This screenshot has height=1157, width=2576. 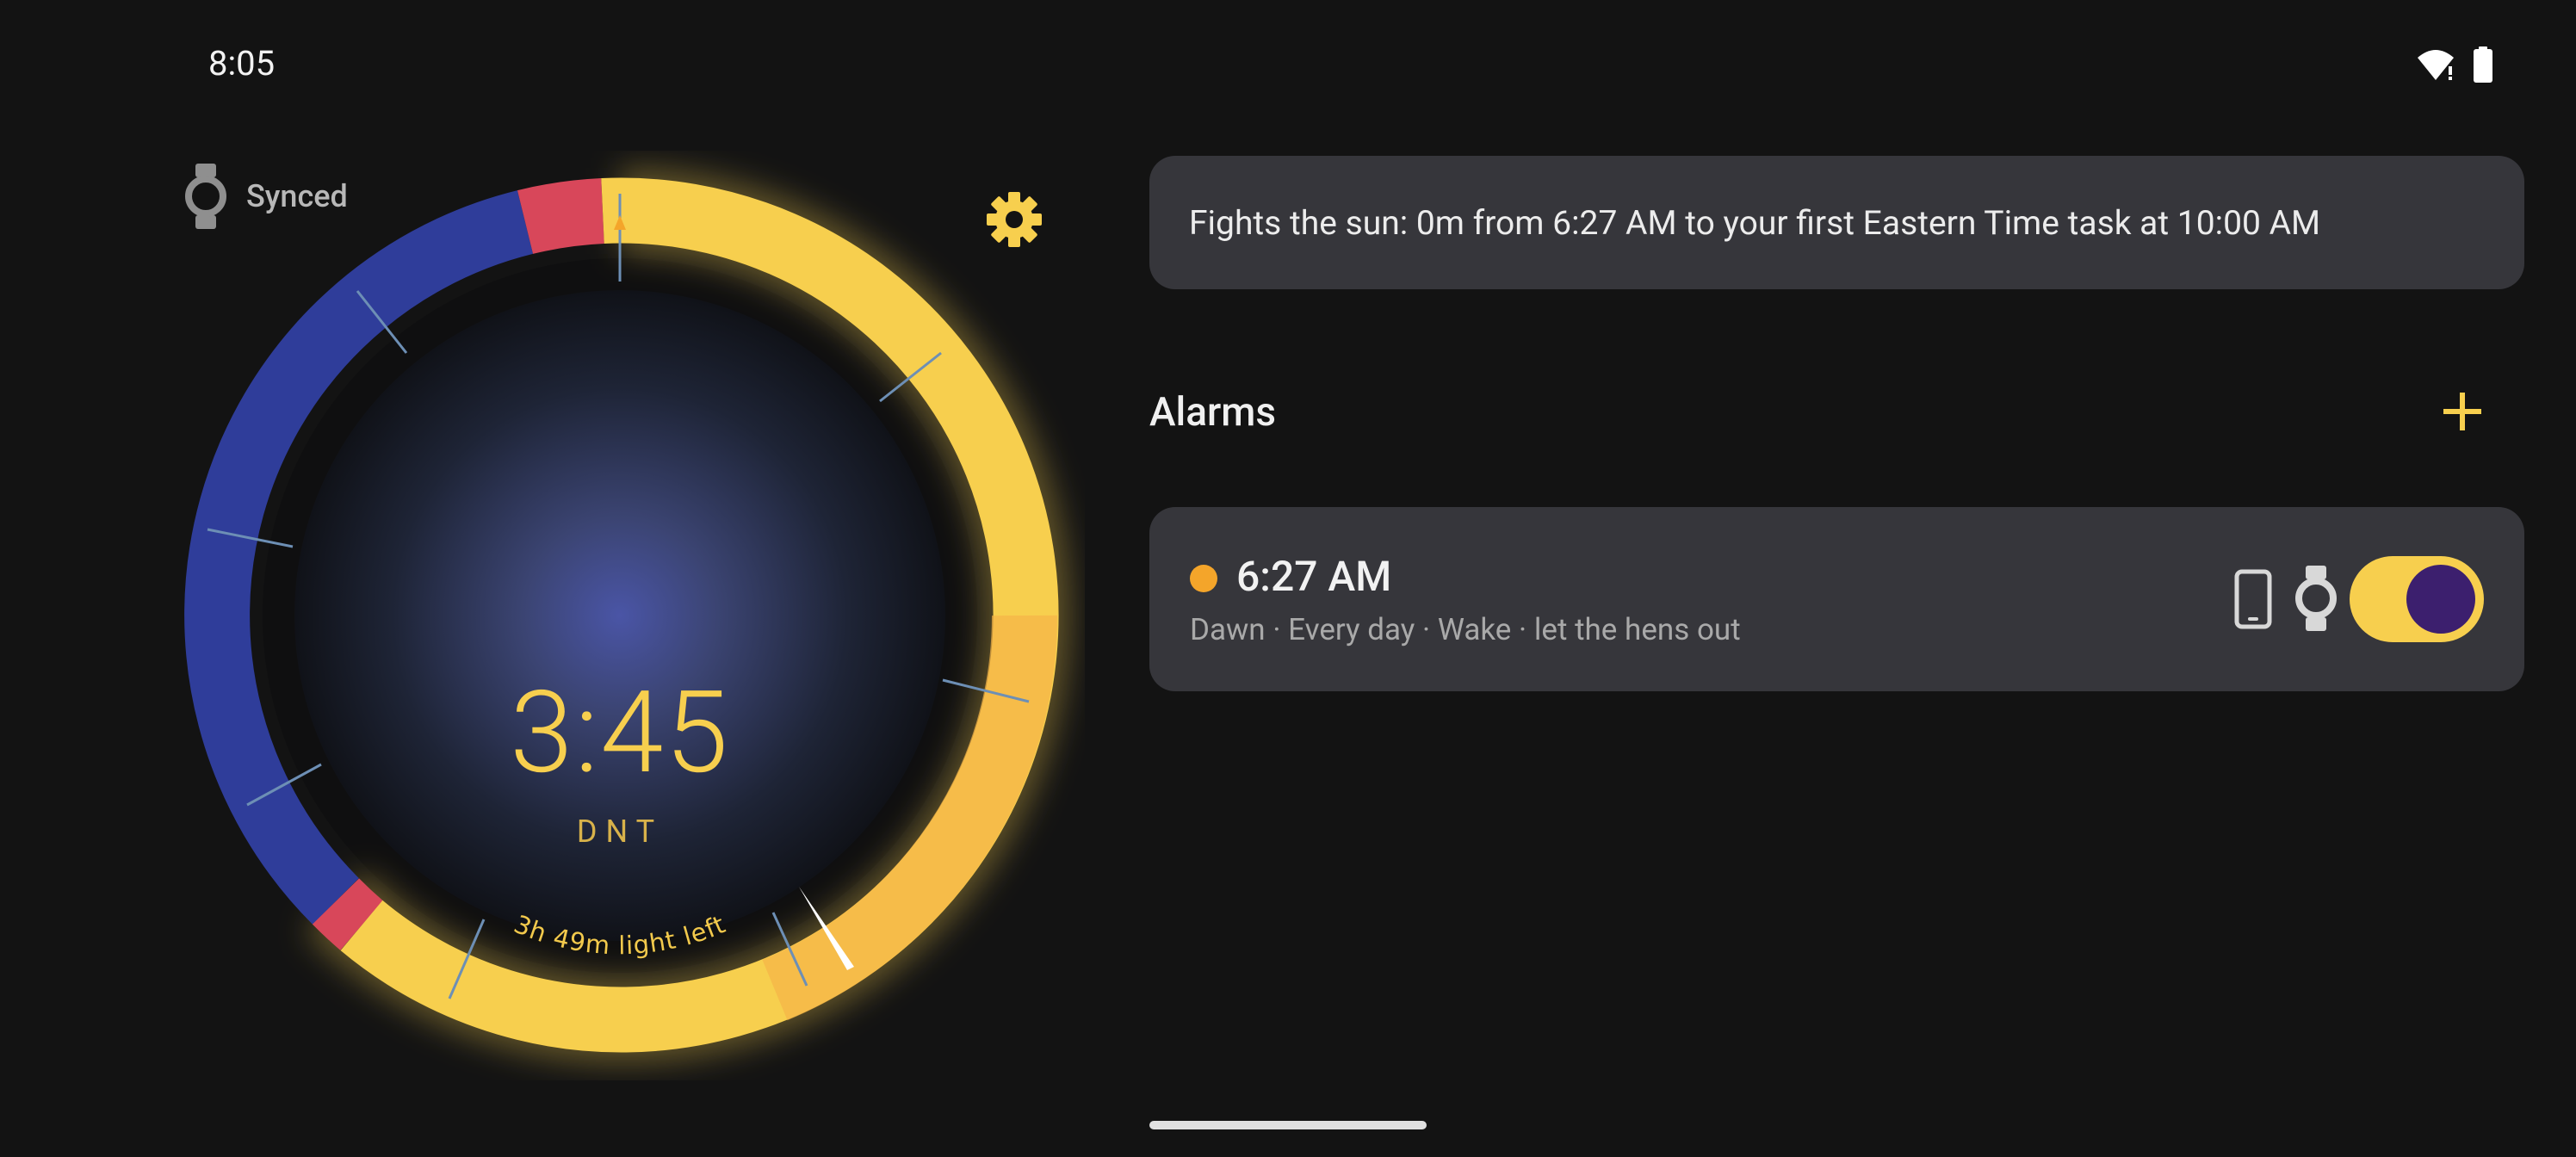 I want to click on alarm-toggle-knob, so click(x=2441, y=600).